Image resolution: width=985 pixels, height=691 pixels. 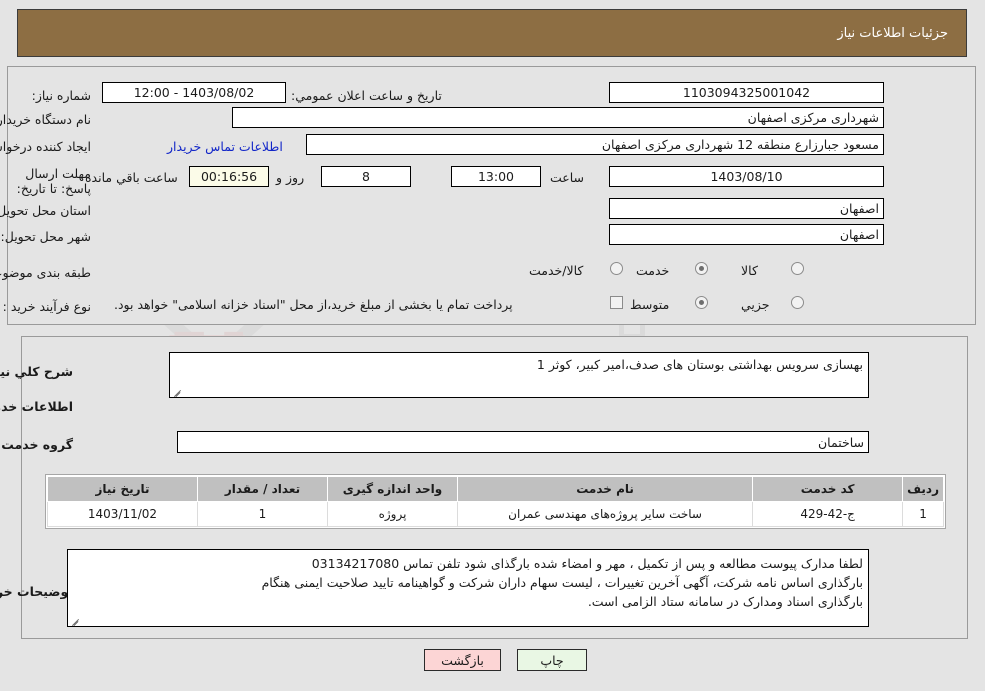 I want to click on page-title: جزئیات اطلاعات نیاز, so click(x=893, y=33).